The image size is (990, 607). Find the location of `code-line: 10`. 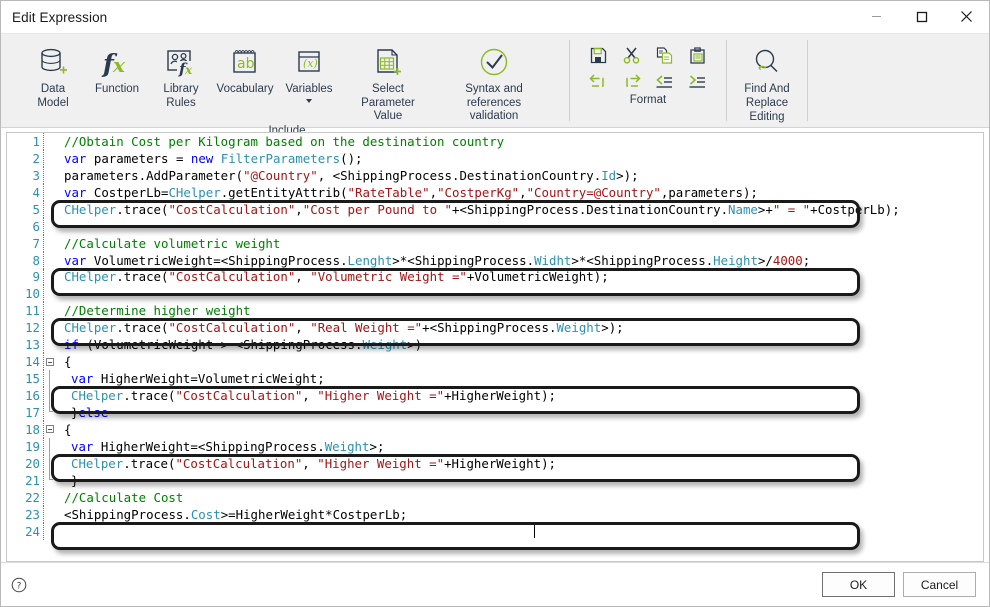

code-line: 10 is located at coordinates (495, 294).